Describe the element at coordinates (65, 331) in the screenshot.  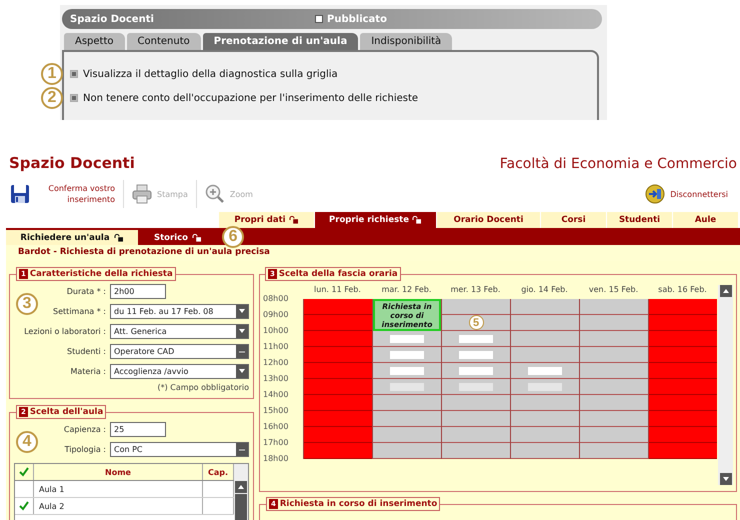
I see `field-label: Lezioni o laboratori :` at that location.